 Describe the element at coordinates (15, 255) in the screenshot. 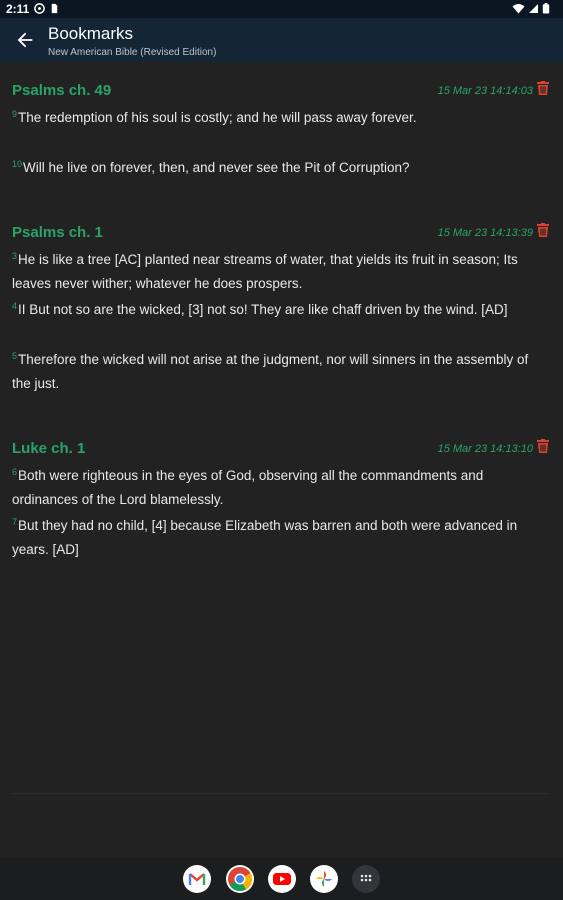

I see `verse-number: 3` at that location.